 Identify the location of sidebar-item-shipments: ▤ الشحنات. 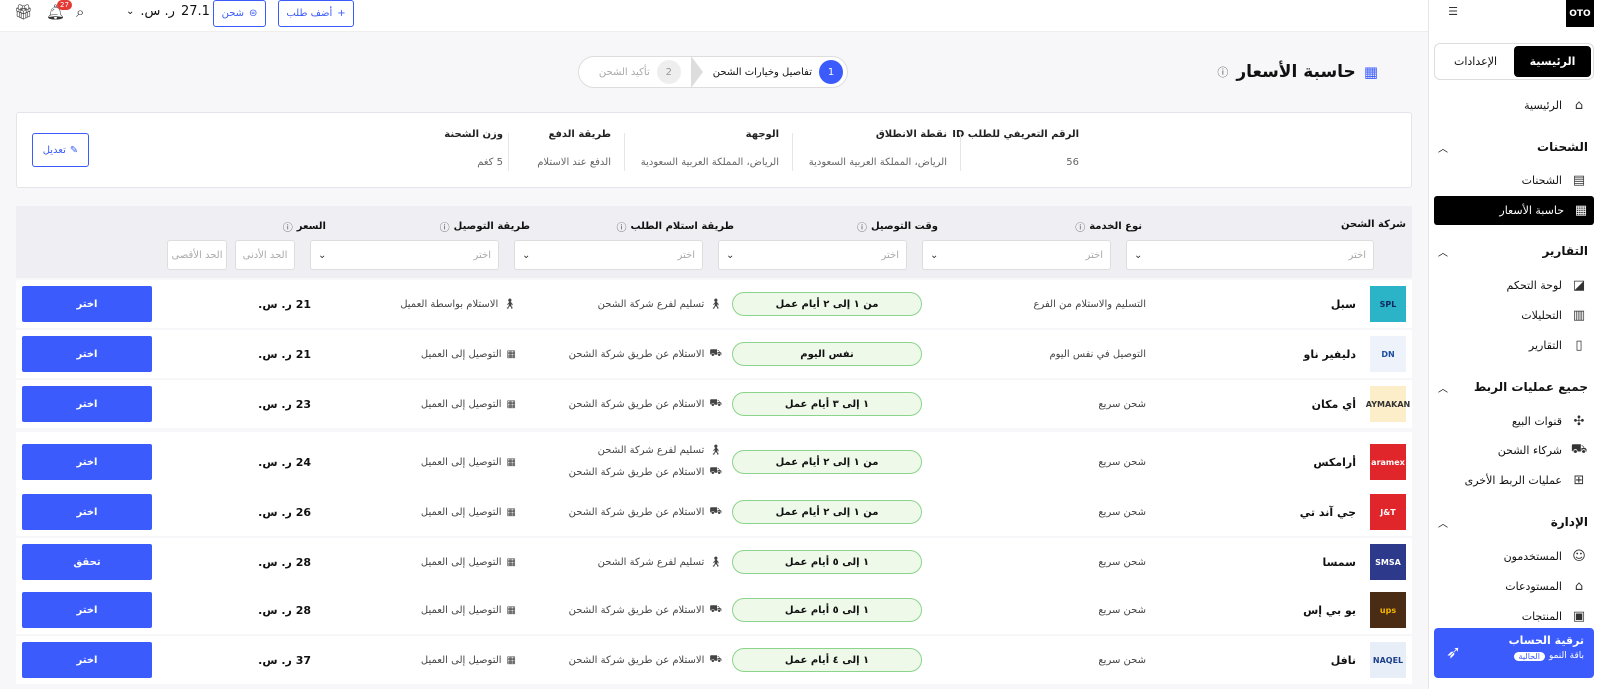
(1514, 180).